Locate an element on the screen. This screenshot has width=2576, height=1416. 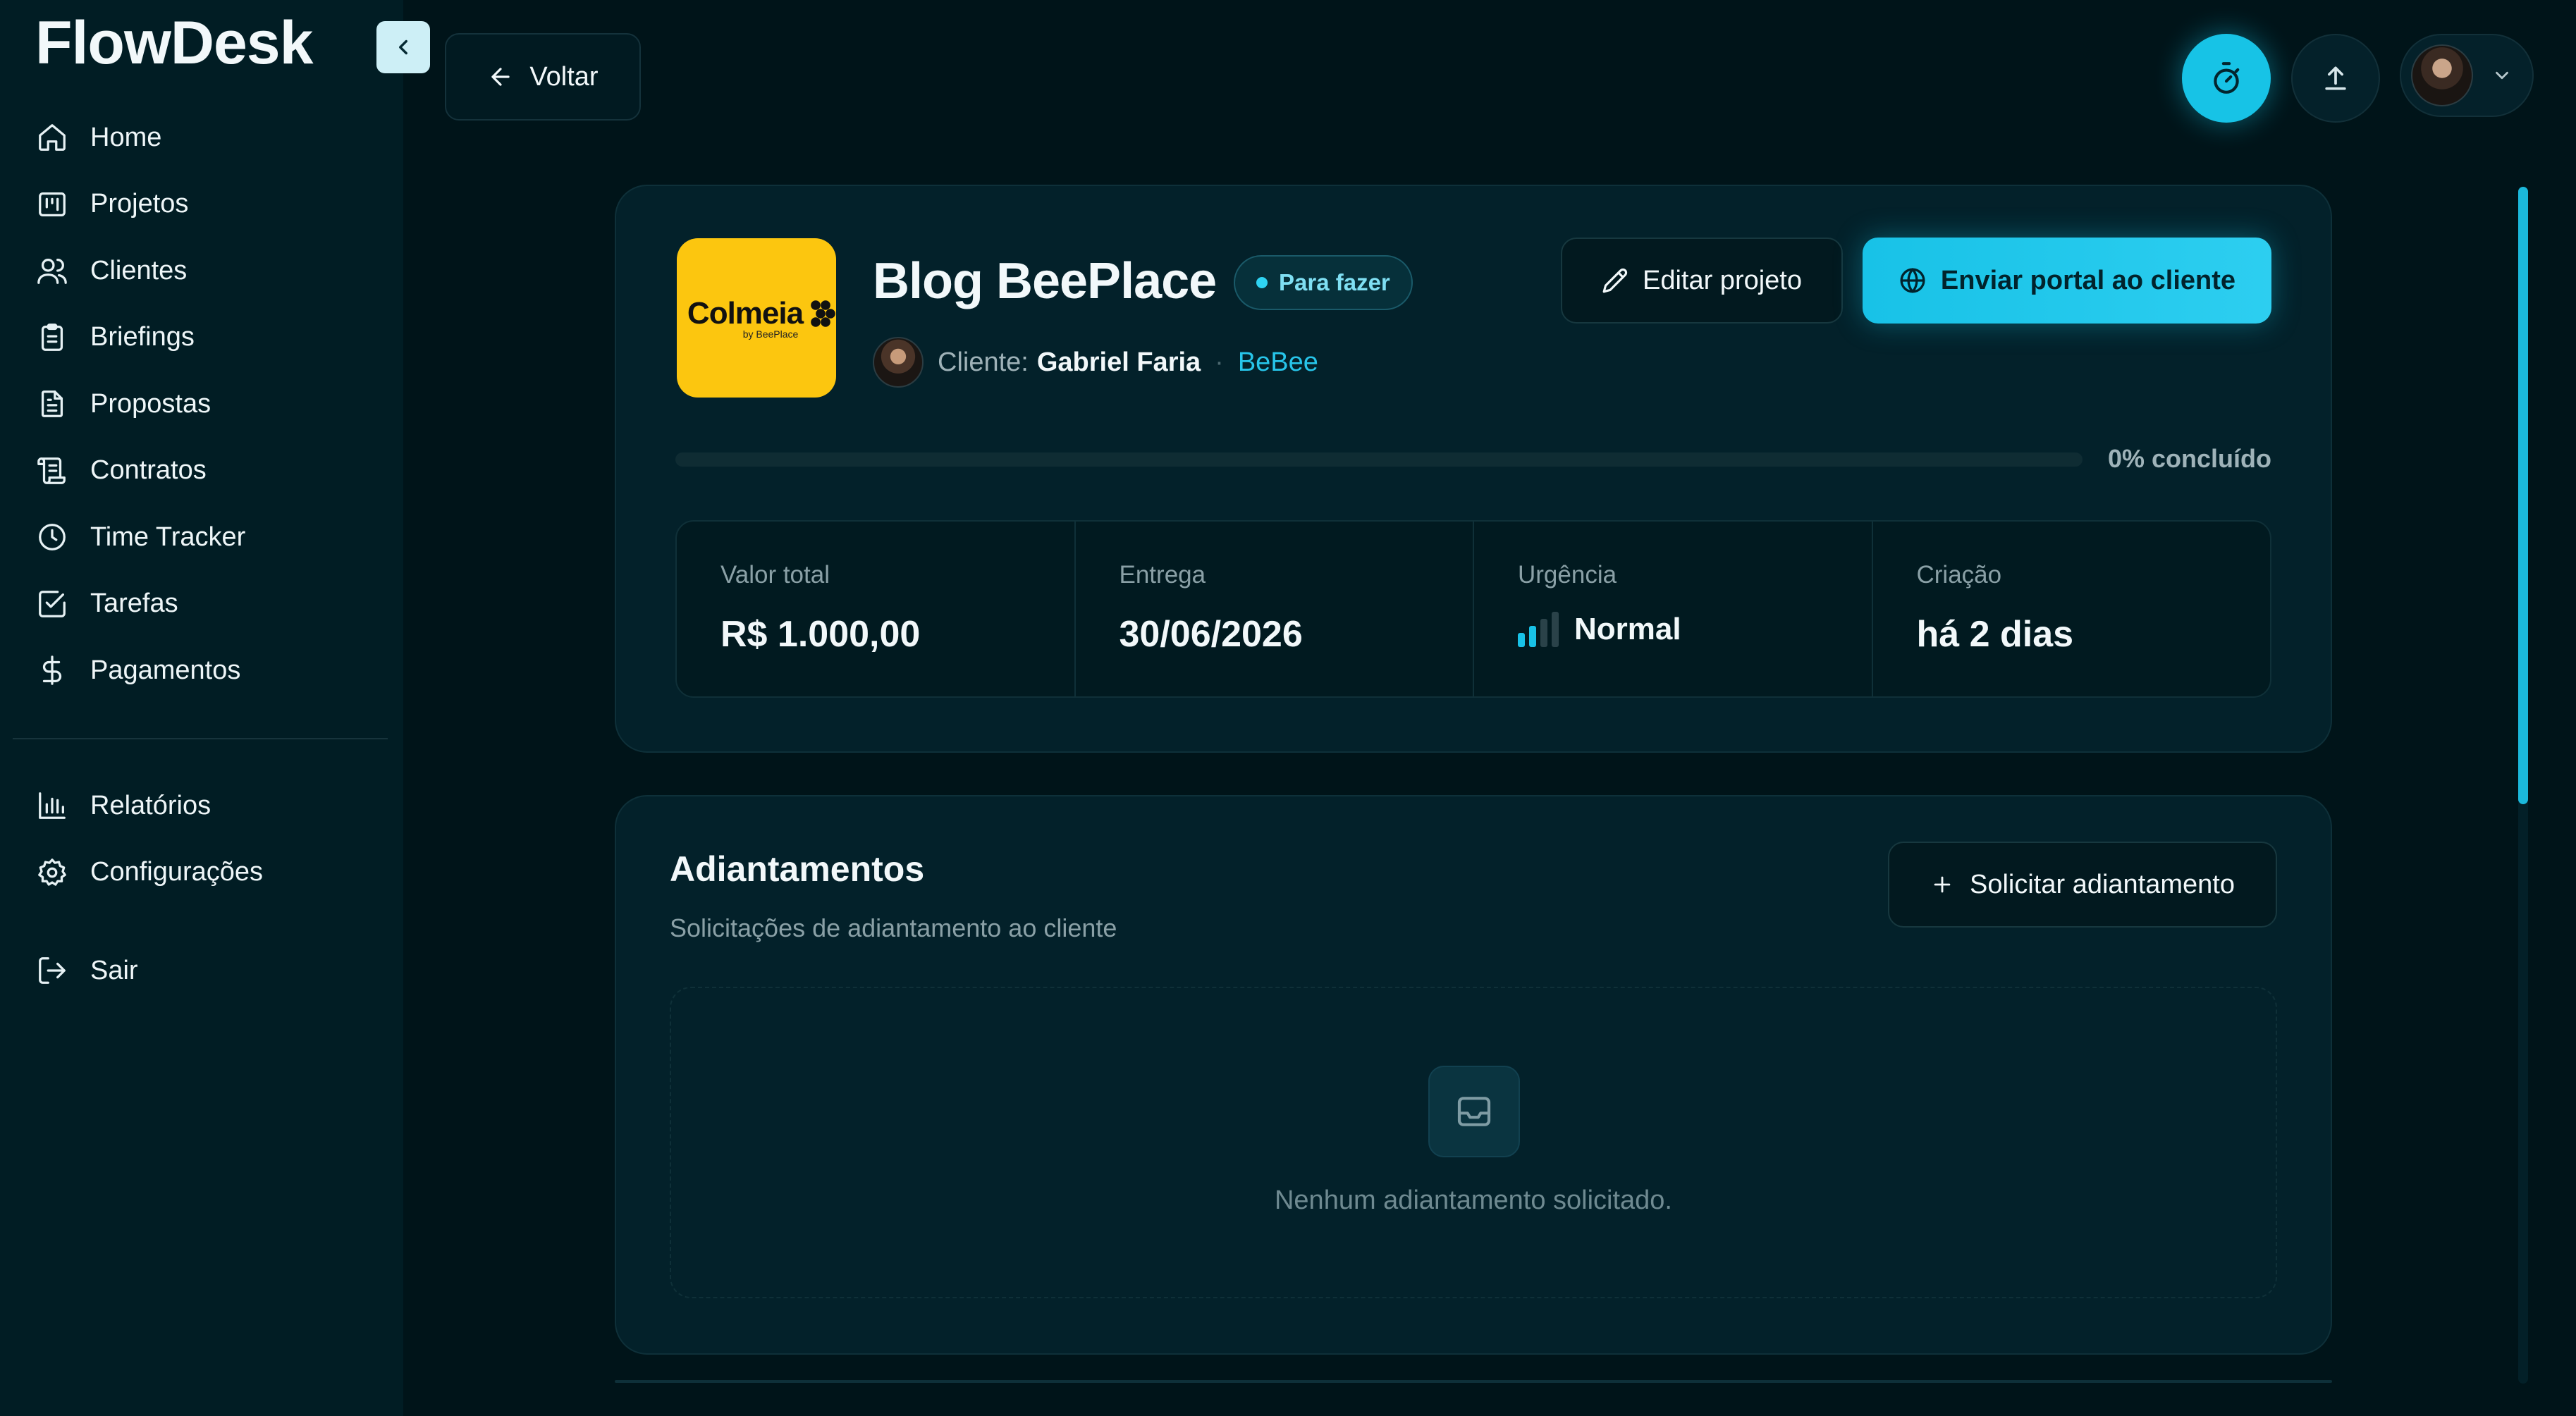
edit-project-label: Editar projeto is located at coordinates (1722, 280).